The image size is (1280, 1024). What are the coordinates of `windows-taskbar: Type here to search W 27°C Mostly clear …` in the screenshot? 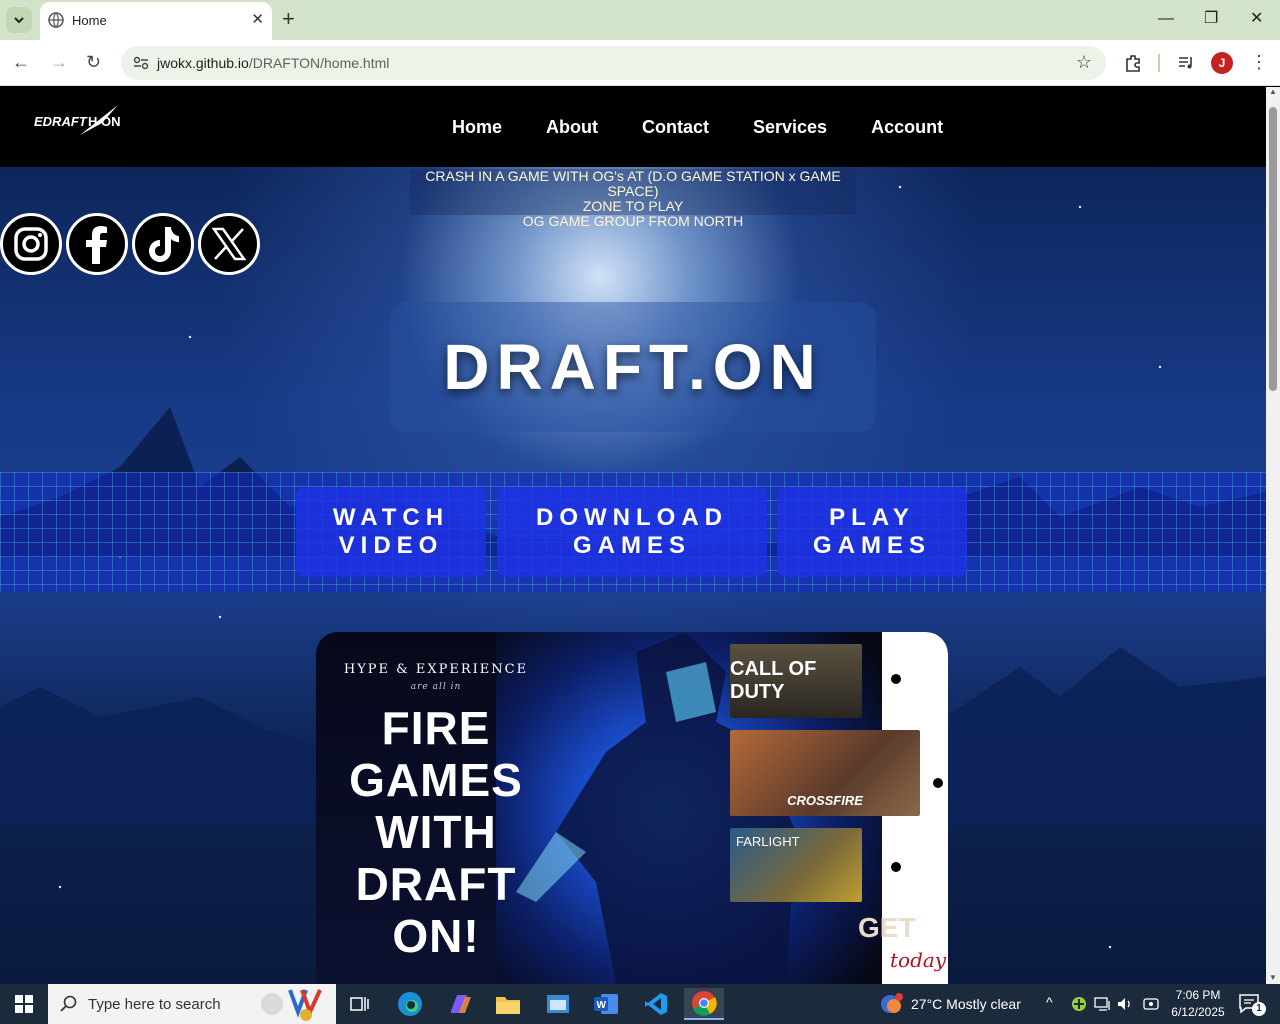 It's located at (640, 1004).